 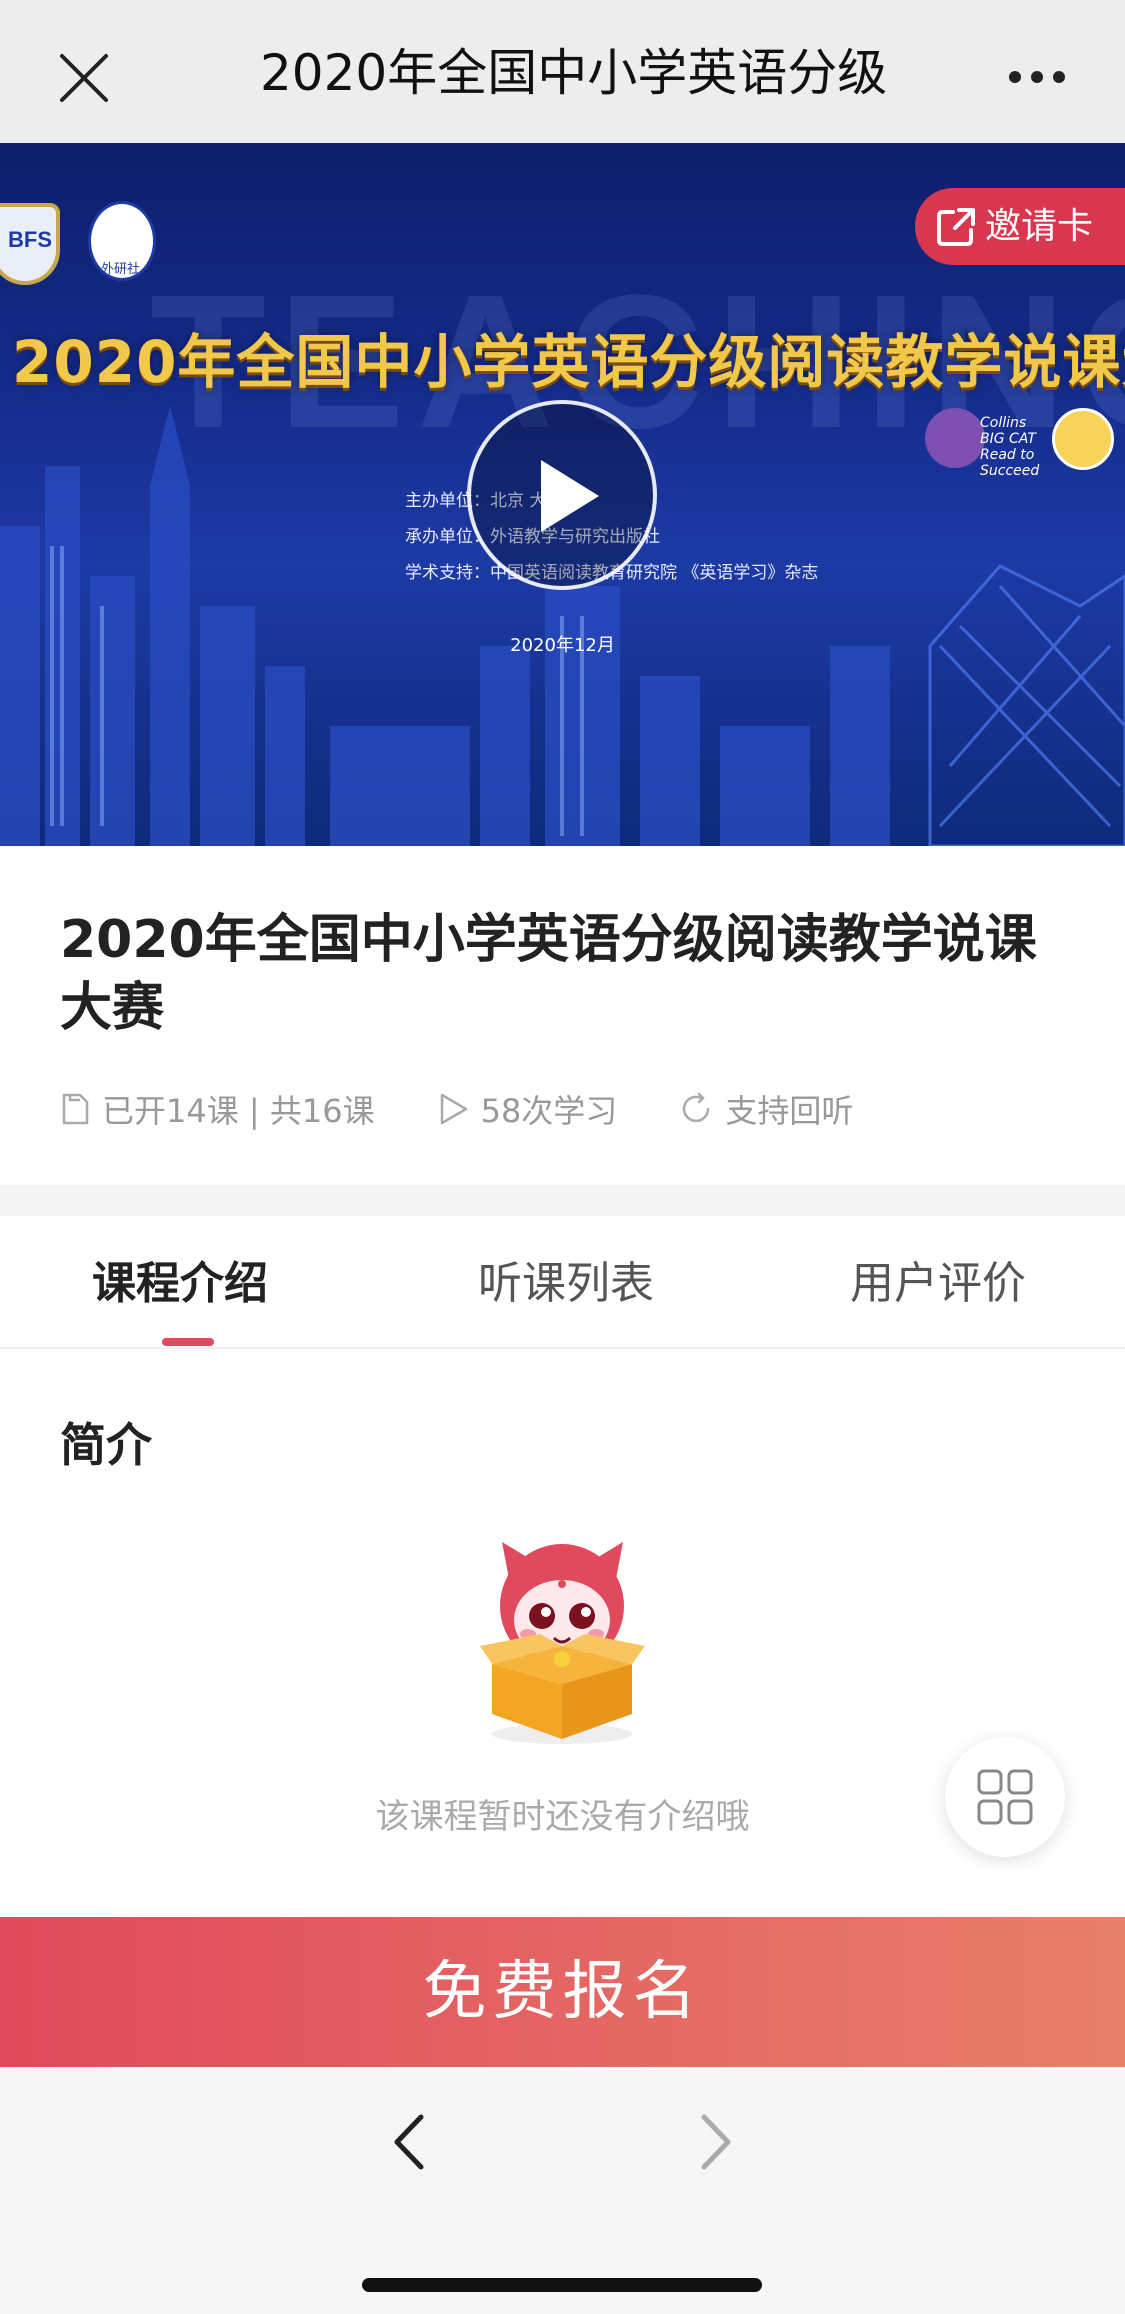 I want to click on lion-logo, so click(x=955, y=438).